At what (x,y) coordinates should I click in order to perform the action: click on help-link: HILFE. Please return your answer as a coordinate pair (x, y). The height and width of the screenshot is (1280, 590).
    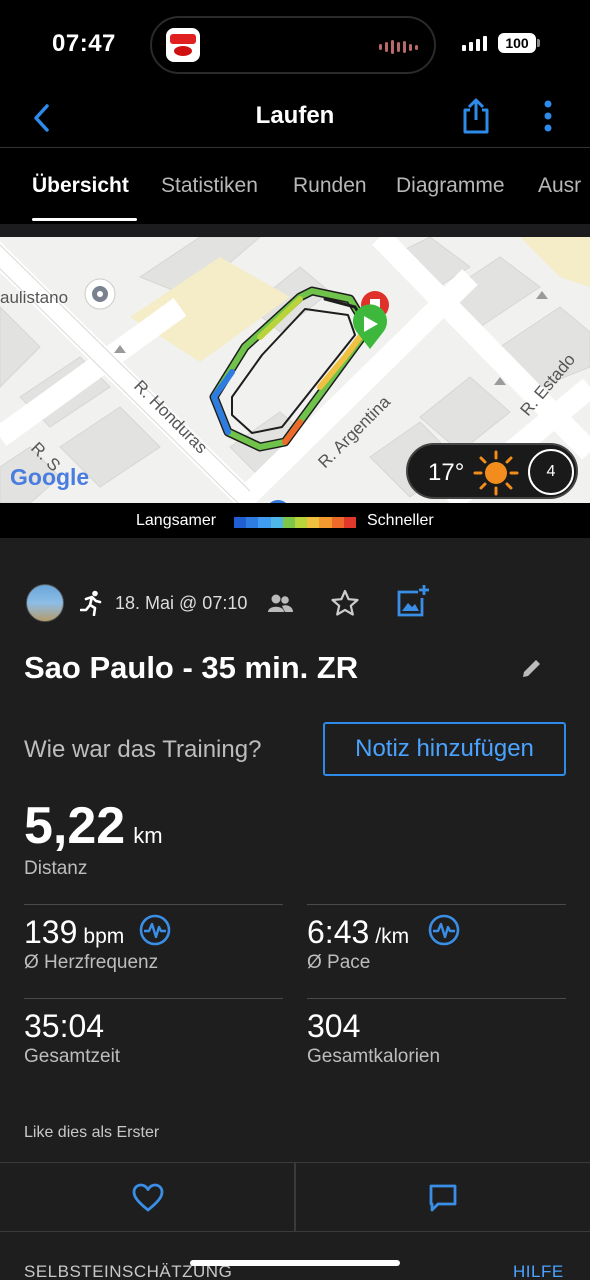
    Looking at the image, I should click on (538, 1271).